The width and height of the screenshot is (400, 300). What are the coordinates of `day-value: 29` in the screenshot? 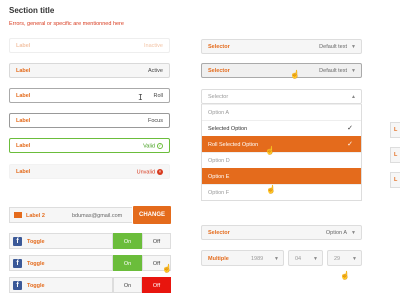 It's located at (337, 258).